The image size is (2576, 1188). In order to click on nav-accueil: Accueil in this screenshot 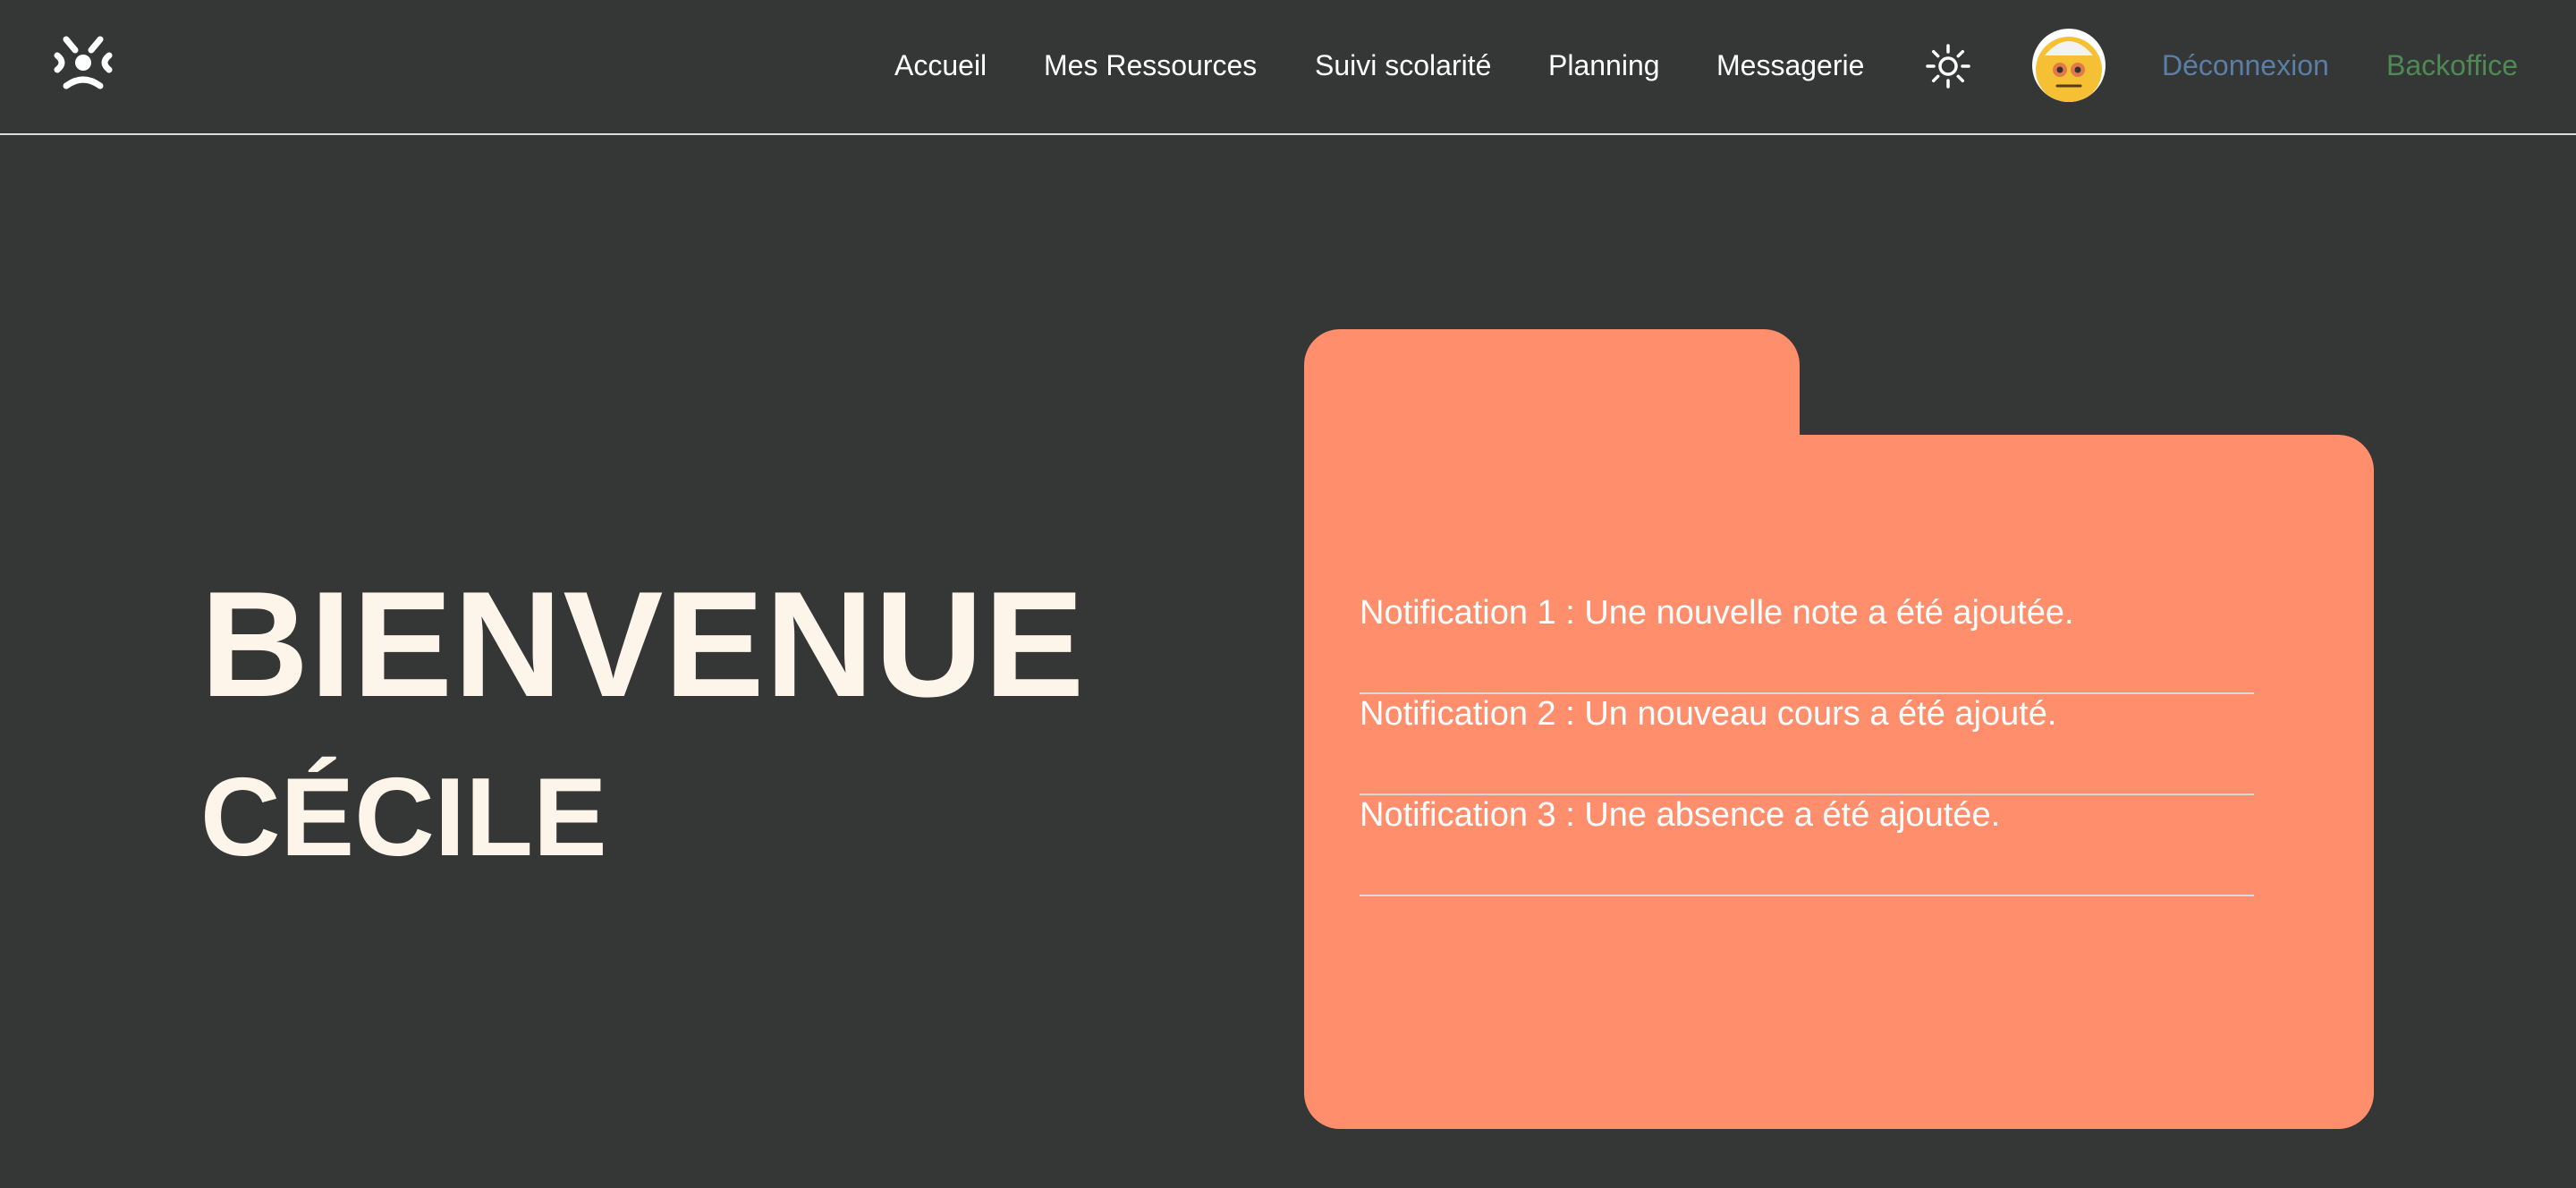, I will do `click(940, 66)`.